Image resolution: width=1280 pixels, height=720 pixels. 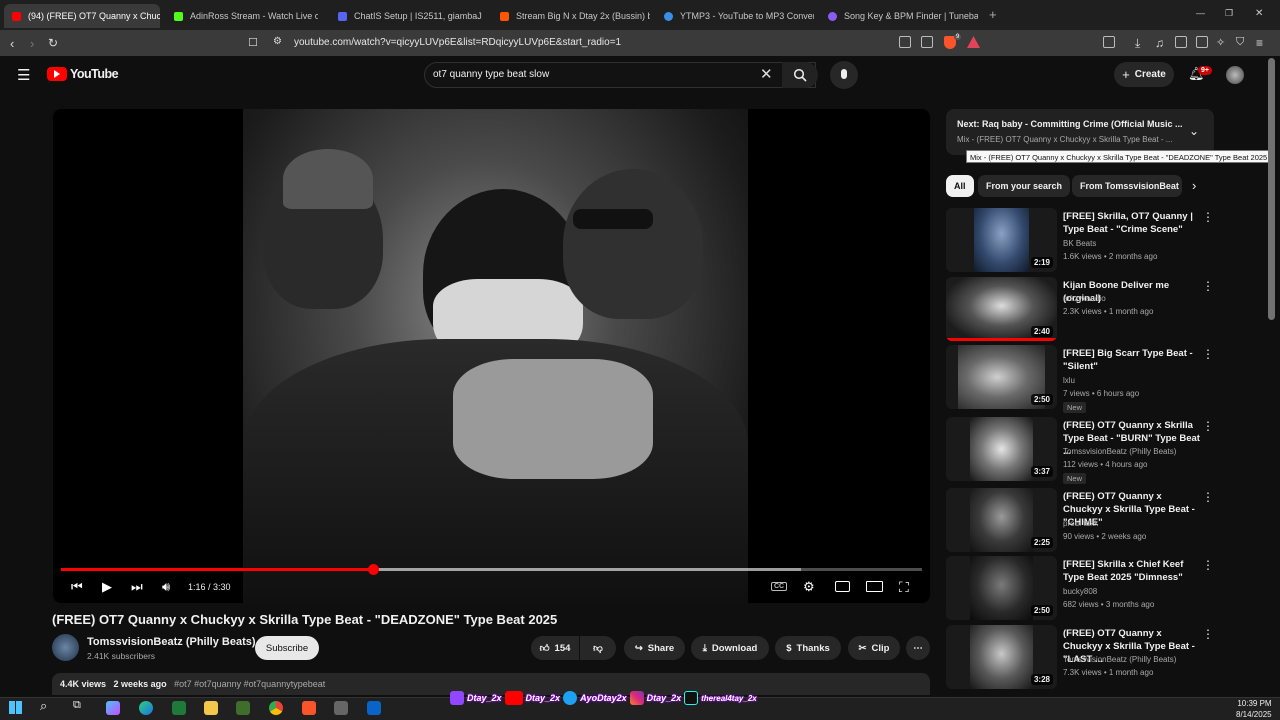 What do you see at coordinates (146, 708) in the screenshot?
I see `edge-icon` at bounding box center [146, 708].